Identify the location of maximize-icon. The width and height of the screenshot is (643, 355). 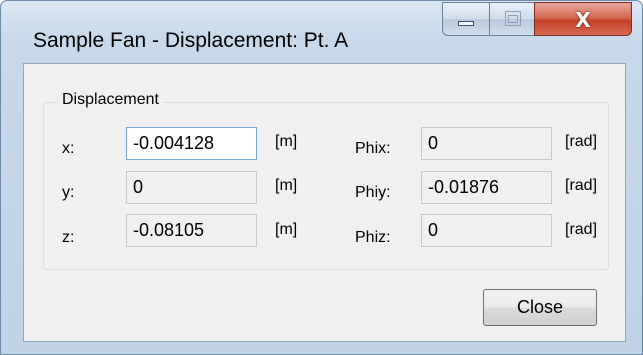
(513, 18).